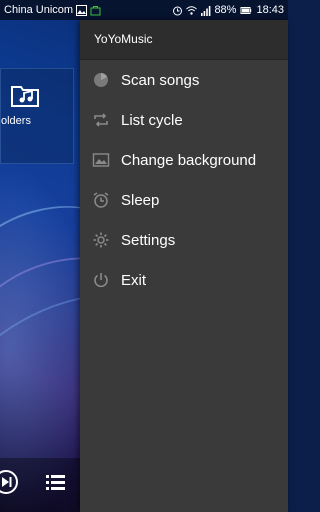 This screenshot has height=512, width=320. What do you see at coordinates (184, 120) in the screenshot?
I see `menu-item-list-cycle: List cycle` at bounding box center [184, 120].